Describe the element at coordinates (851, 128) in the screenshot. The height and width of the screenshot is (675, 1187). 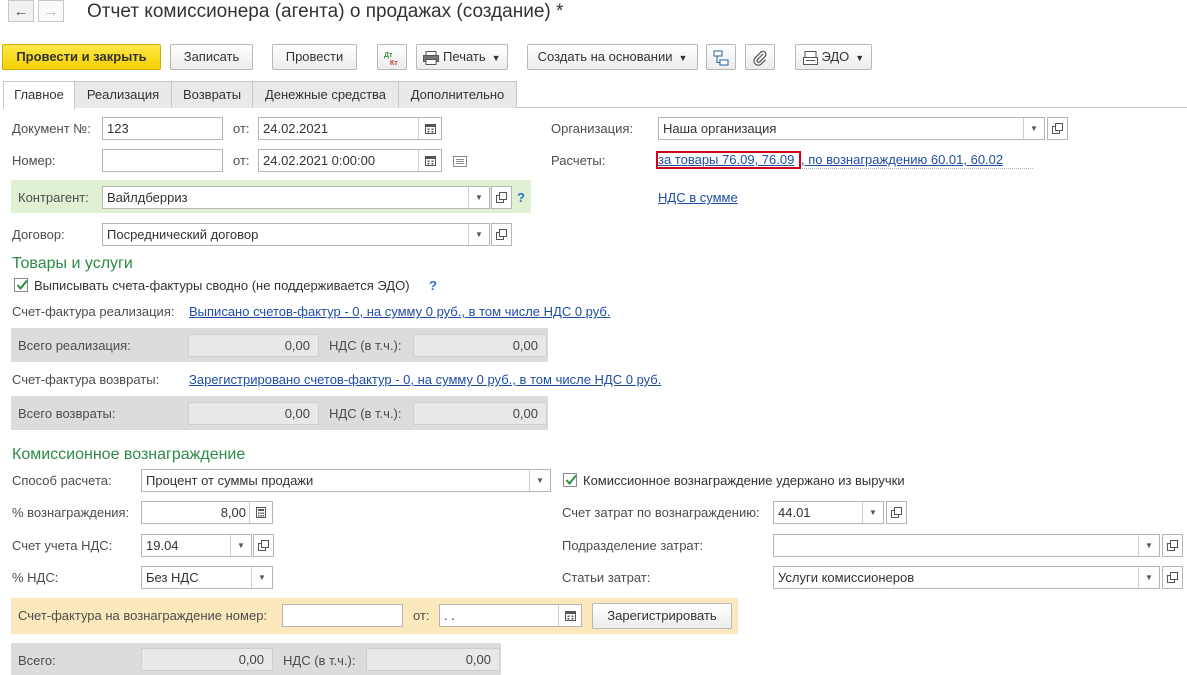
I see `organization-select: Наша организация ▼` at that location.